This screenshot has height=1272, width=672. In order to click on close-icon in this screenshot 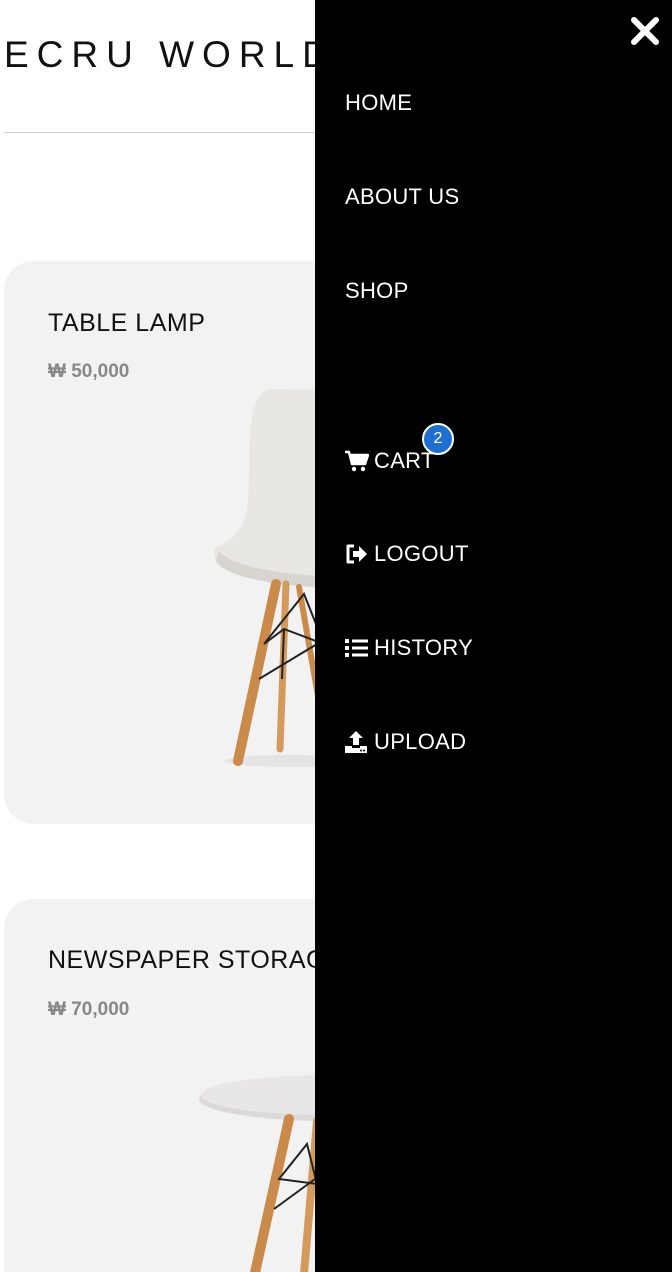, I will do `click(645, 31)`.